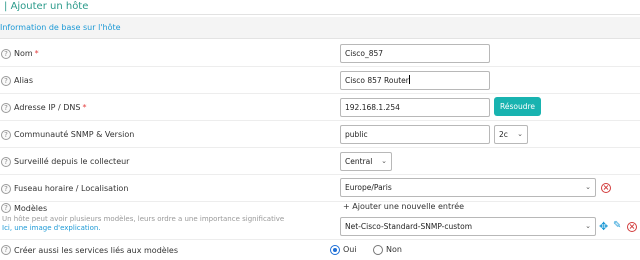 This screenshot has height=260, width=640. What do you see at coordinates (6, 6) in the screenshot?
I see `title-accent-bar: |` at bounding box center [6, 6].